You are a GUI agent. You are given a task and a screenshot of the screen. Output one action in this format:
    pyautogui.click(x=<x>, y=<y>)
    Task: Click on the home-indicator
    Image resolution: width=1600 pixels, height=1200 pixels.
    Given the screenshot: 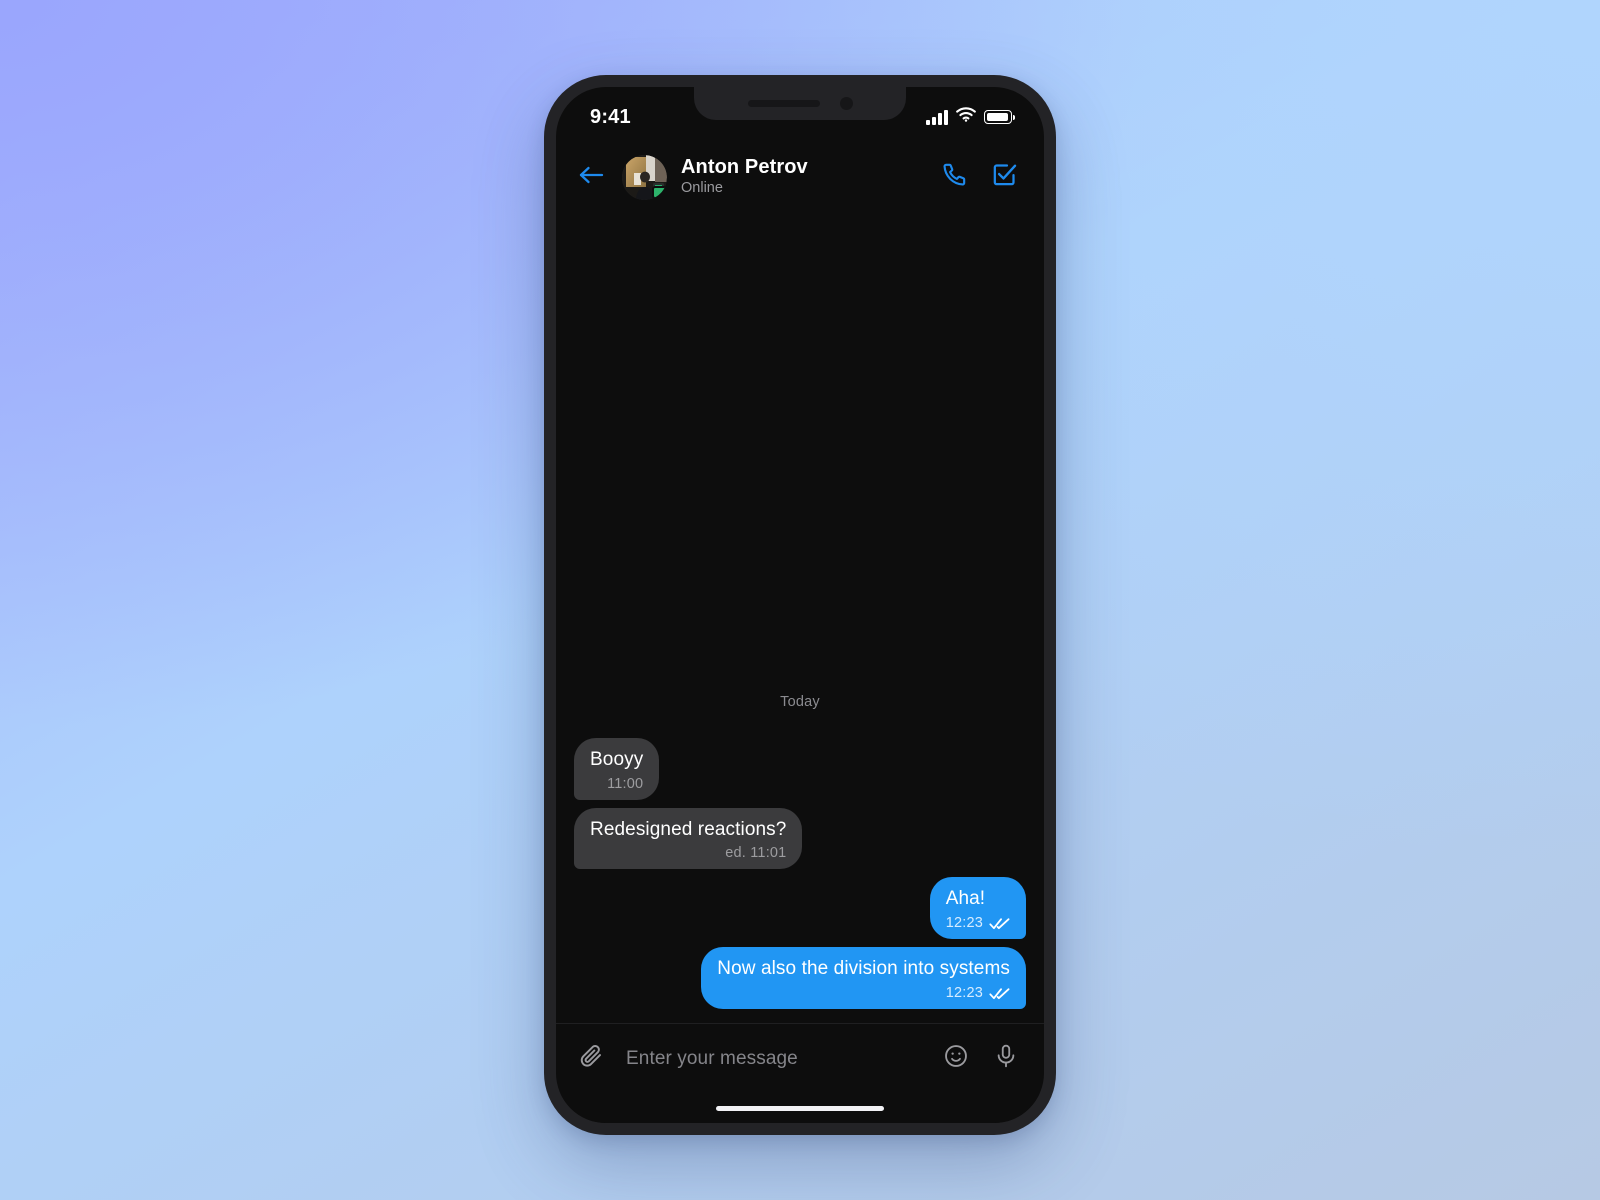 What is the action you would take?
    pyautogui.click(x=800, y=1108)
    